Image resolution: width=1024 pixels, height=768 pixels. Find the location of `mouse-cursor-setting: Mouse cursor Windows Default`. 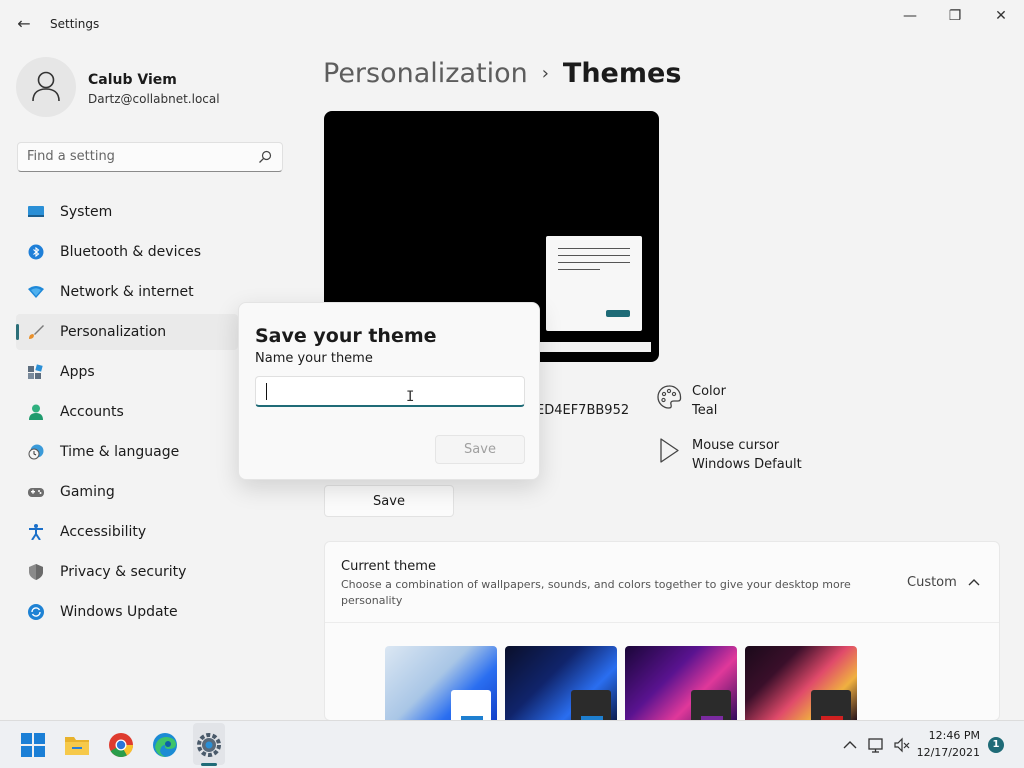

mouse-cursor-setting: Mouse cursor Windows Default is located at coordinates (736, 458).